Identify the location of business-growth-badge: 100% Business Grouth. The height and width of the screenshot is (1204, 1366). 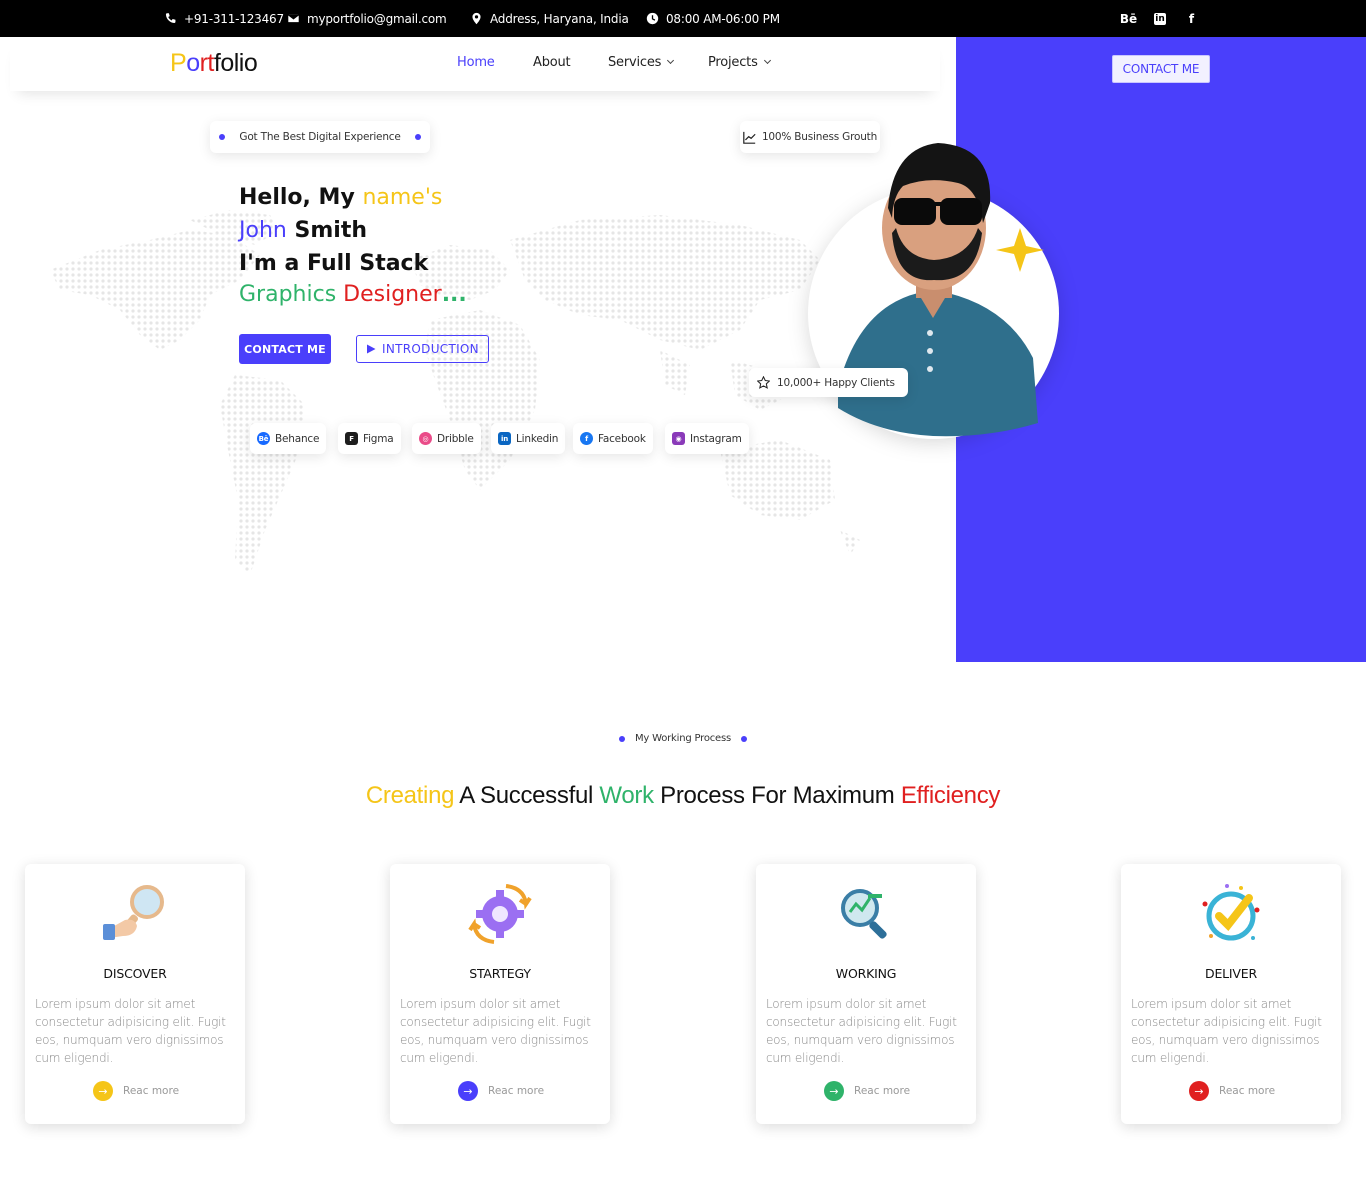
(810, 137).